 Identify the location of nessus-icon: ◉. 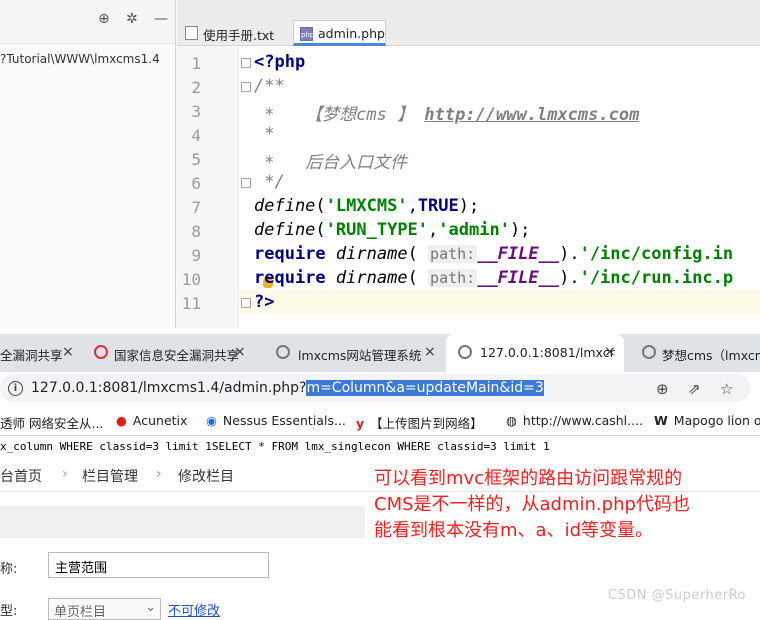
(211, 420).